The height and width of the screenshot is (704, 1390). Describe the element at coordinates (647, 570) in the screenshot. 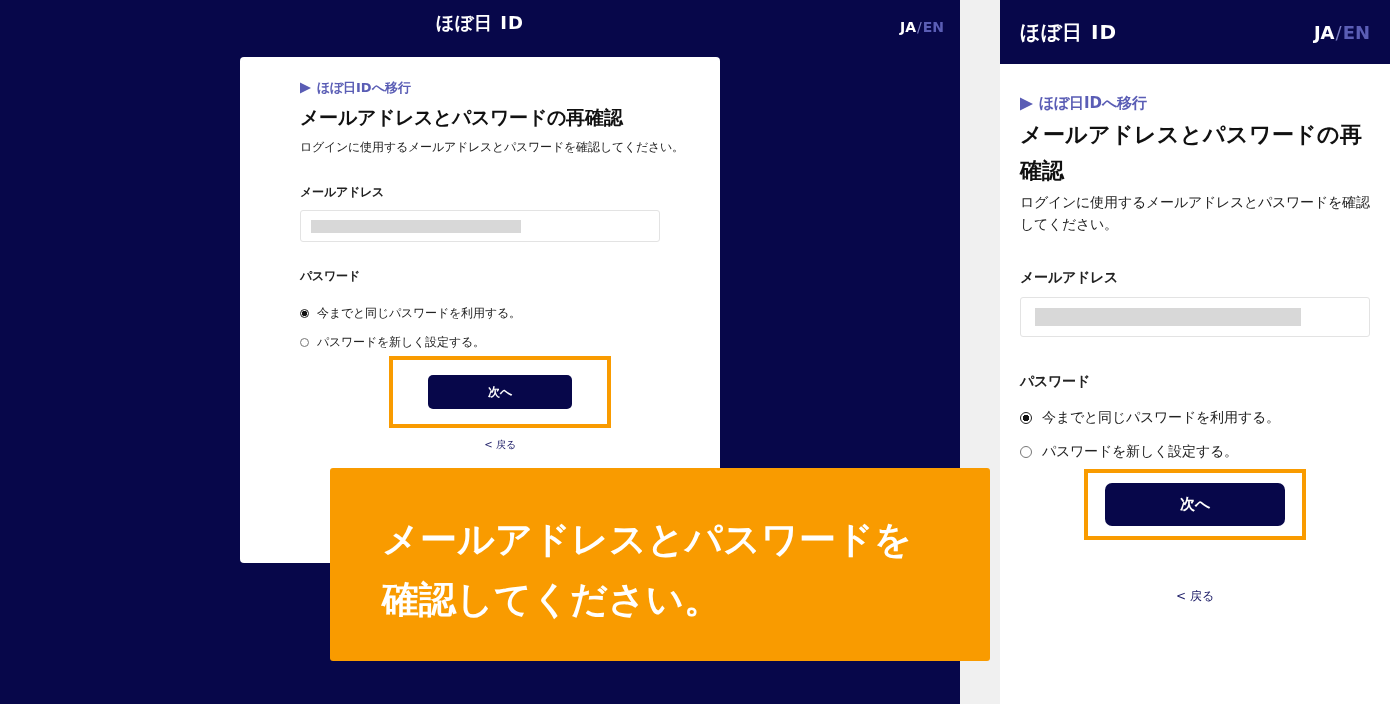

I see `callout-text: メールアドレスとパスワードを確認してください。` at that location.